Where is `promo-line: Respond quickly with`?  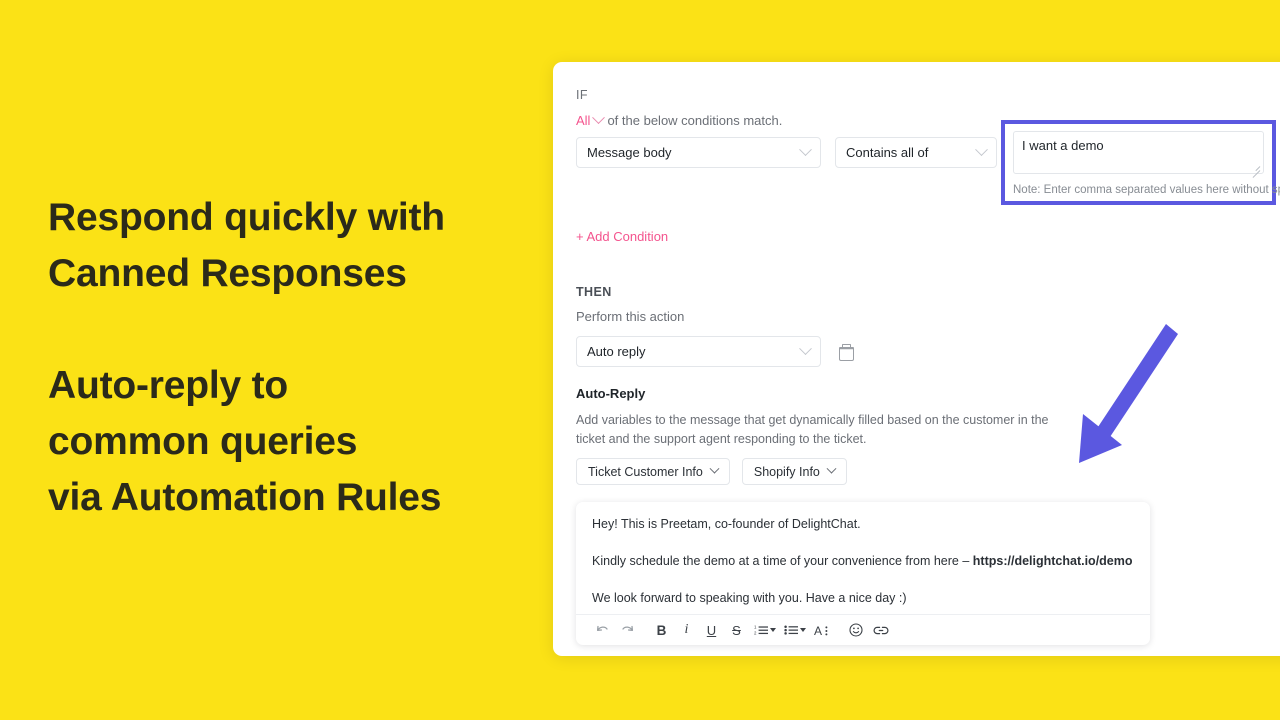
promo-line: Respond quickly with is located at coordinates (246, 217).